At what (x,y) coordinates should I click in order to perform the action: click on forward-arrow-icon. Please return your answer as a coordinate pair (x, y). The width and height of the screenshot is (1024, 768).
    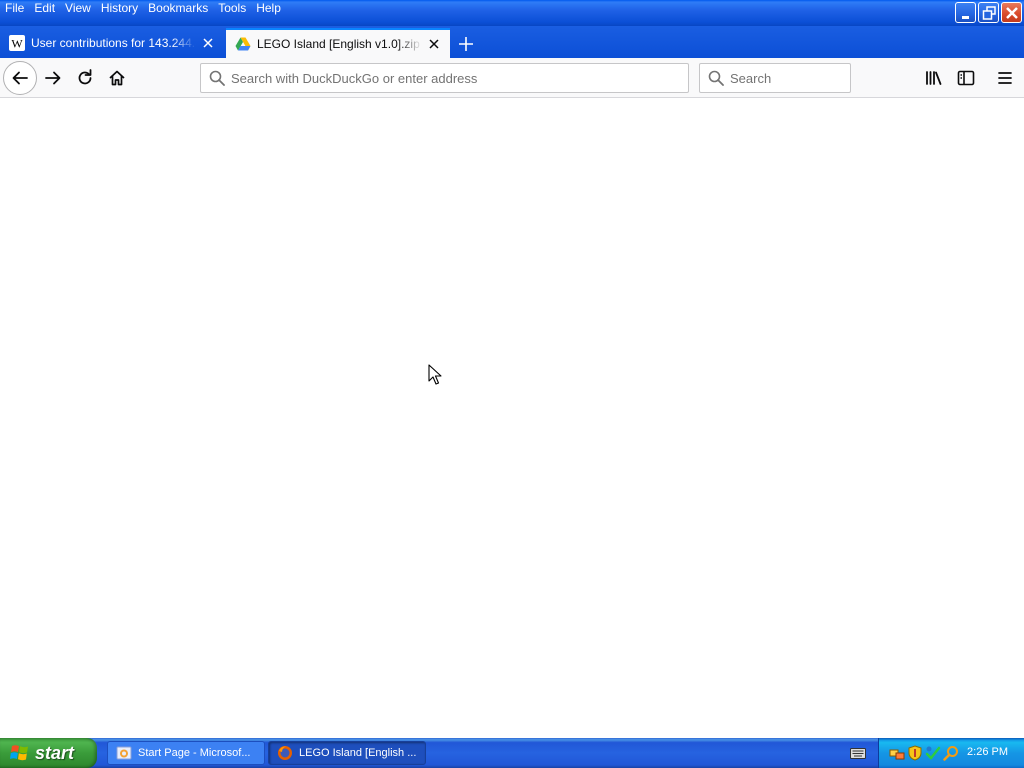
    Looking at the image, I should click on (53, 78).